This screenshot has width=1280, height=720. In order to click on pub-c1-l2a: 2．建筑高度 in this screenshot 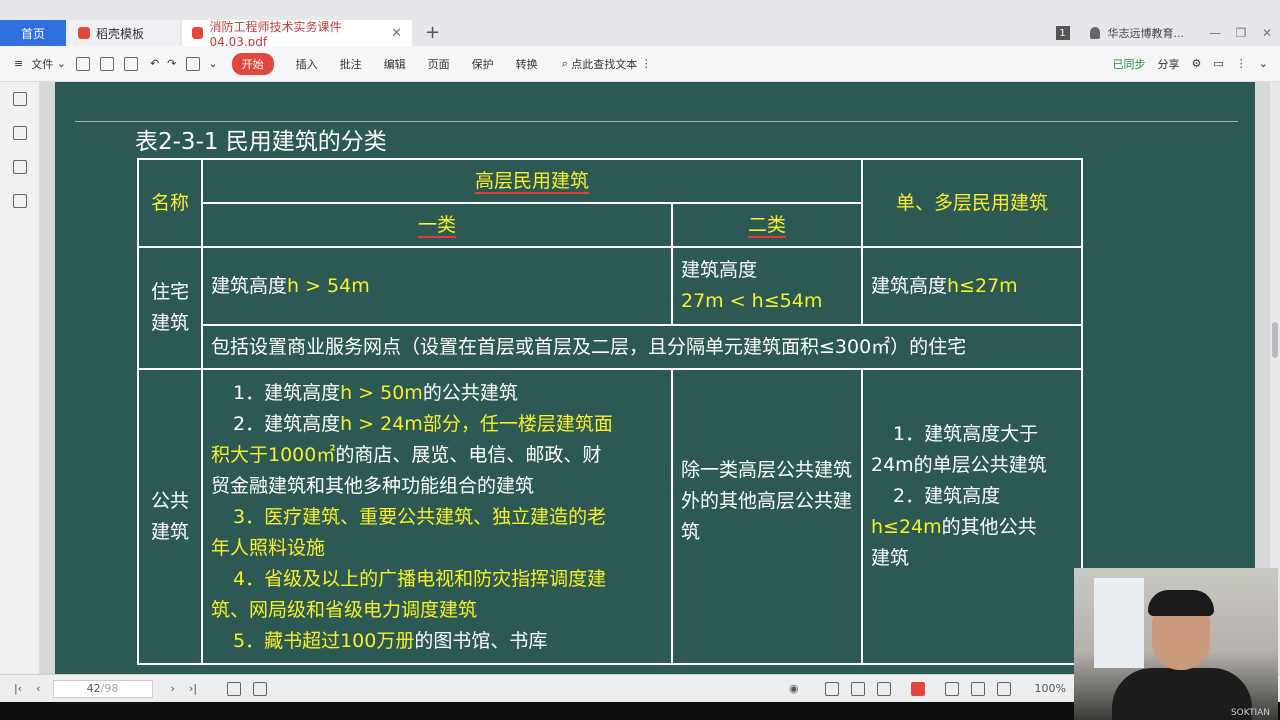, I will do `click(287, 424)`.